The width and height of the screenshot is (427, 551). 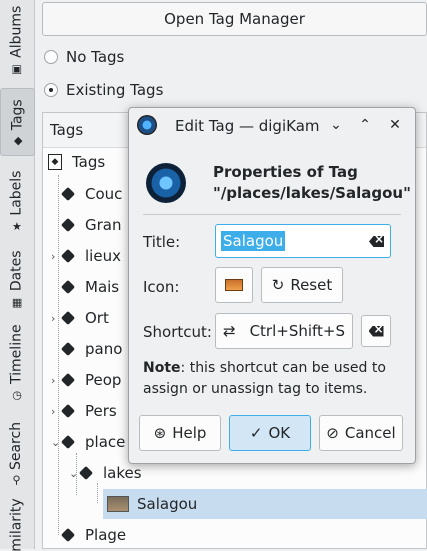 I want to click on tab-similarity: milarity, so click(x=16, y=524).